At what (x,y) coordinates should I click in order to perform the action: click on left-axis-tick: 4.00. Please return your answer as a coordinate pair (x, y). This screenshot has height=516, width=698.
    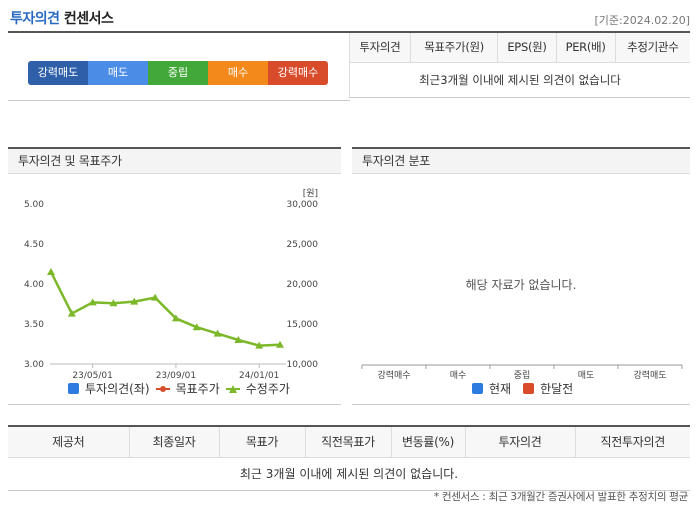
    Looking at the image, I should click on (34, 285).